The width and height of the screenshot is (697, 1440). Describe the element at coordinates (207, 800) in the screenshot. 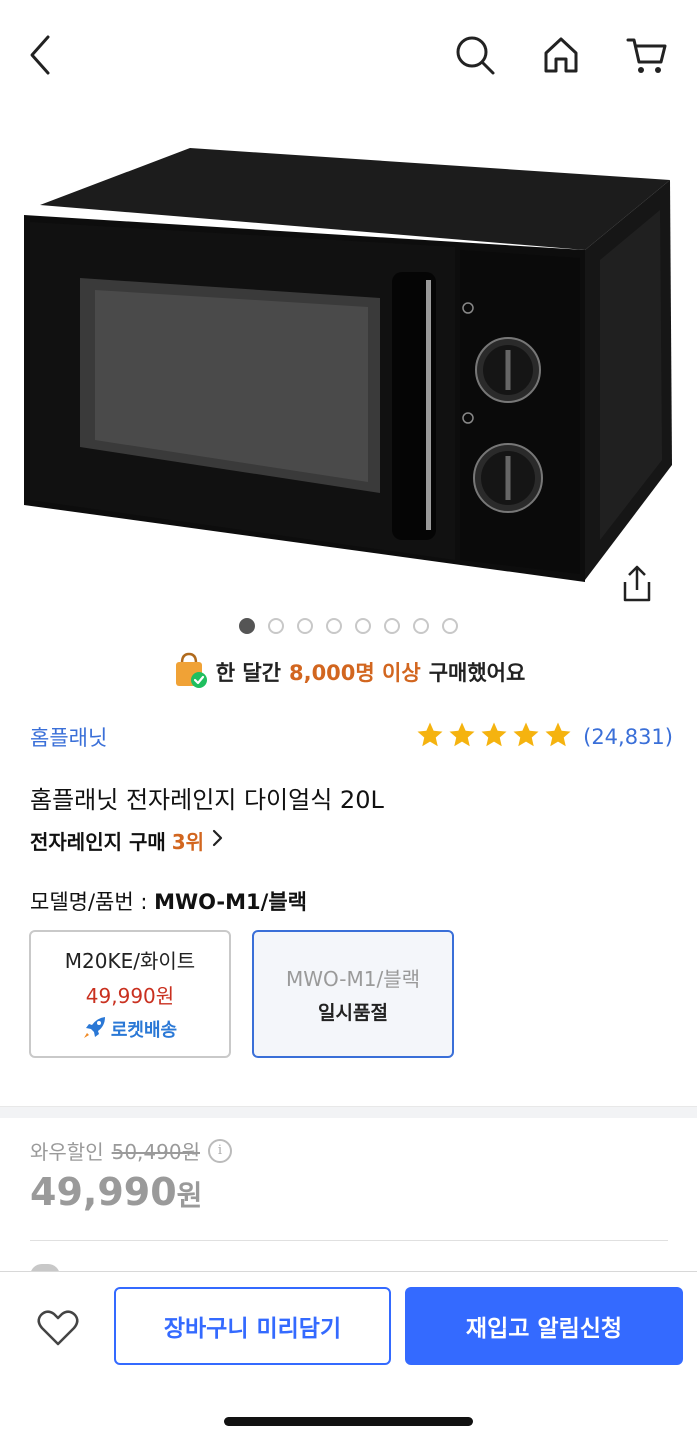

I see `product-title: 홈플래닛 전자레인지 다이얼식 20L` at that location.